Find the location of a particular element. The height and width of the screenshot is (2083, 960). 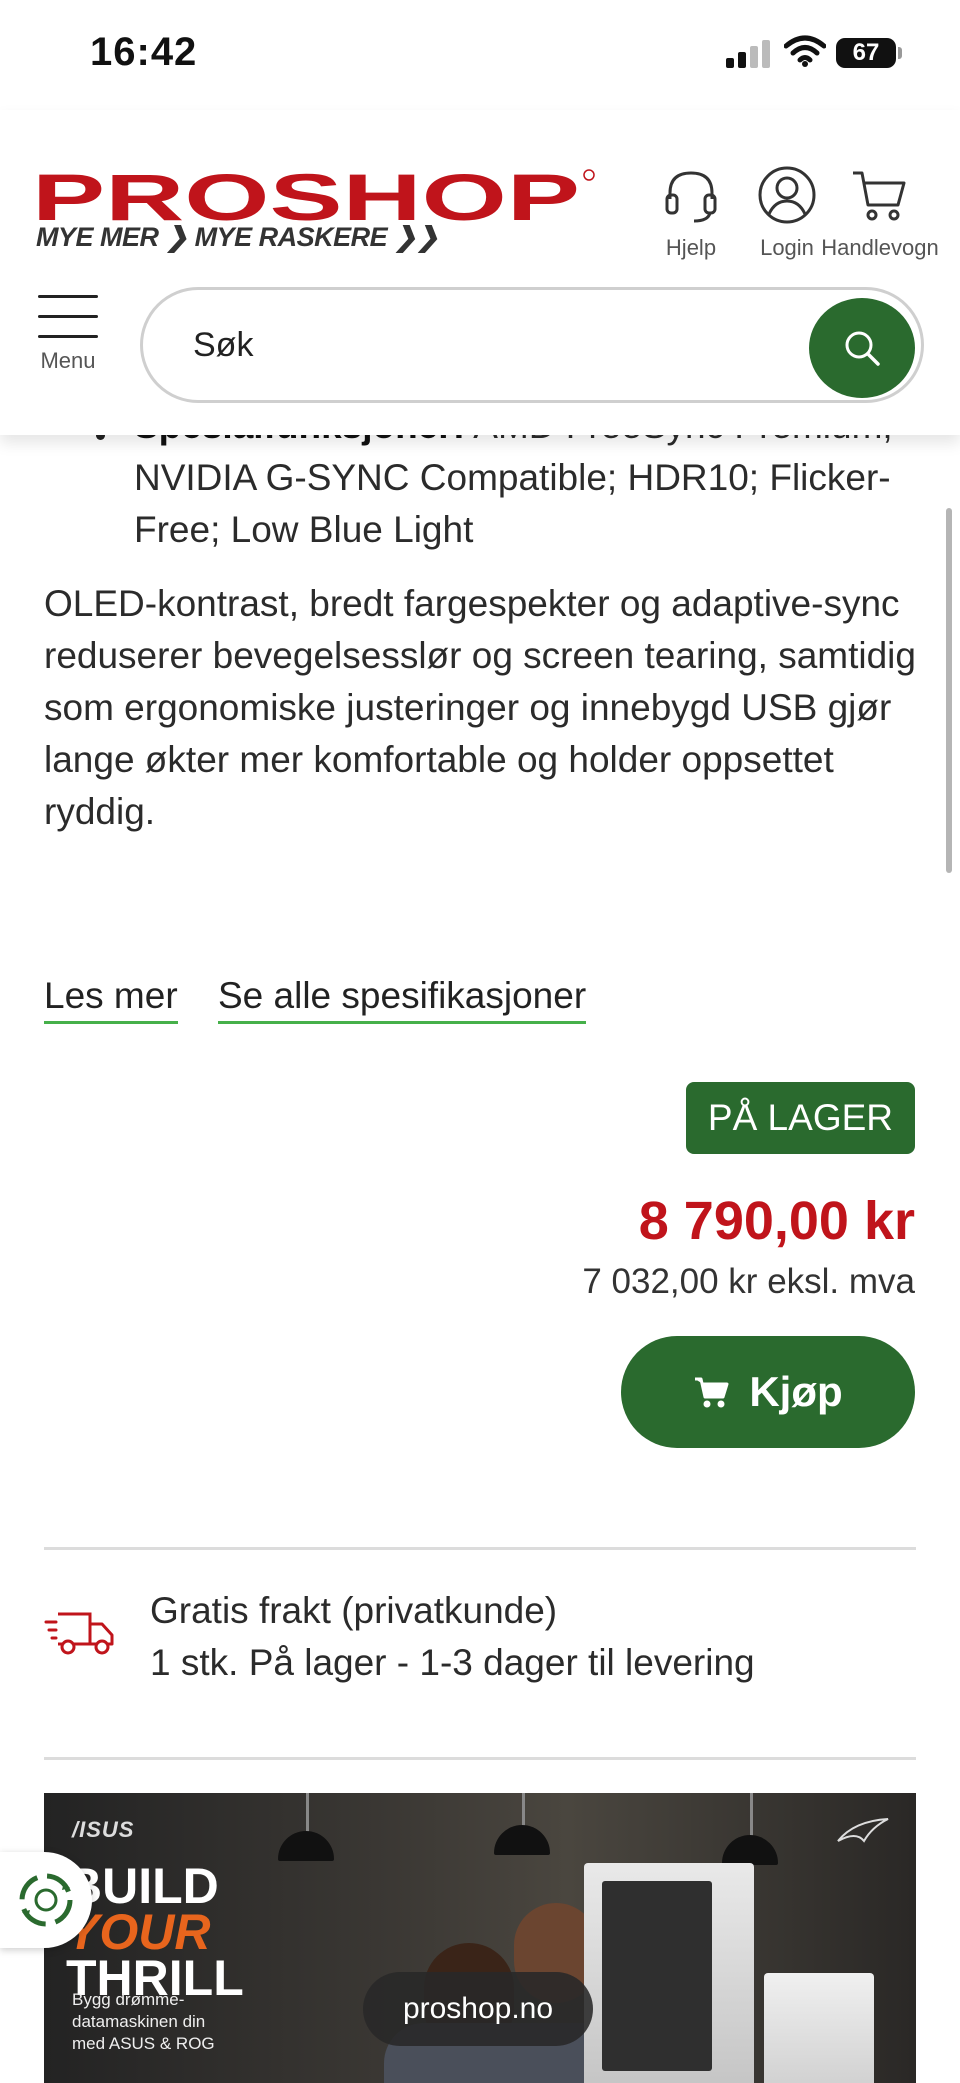

stock-badge: PÅ LAGER is located at coordinates (800, 1118).